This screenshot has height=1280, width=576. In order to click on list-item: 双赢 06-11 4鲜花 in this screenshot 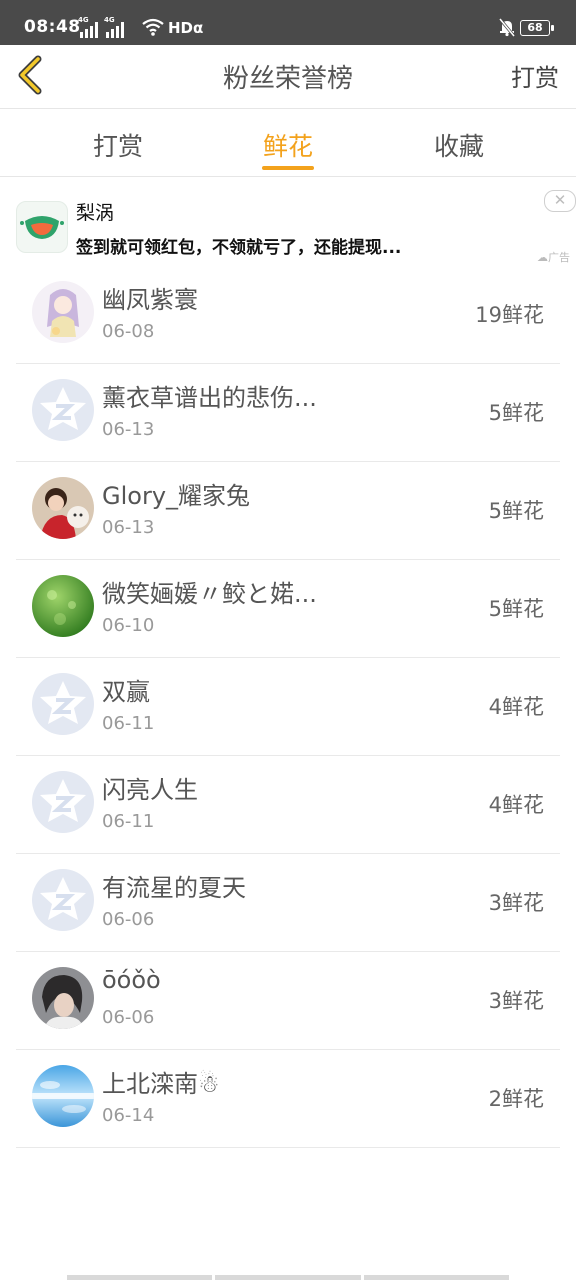, I will do `click(288, 707)`.